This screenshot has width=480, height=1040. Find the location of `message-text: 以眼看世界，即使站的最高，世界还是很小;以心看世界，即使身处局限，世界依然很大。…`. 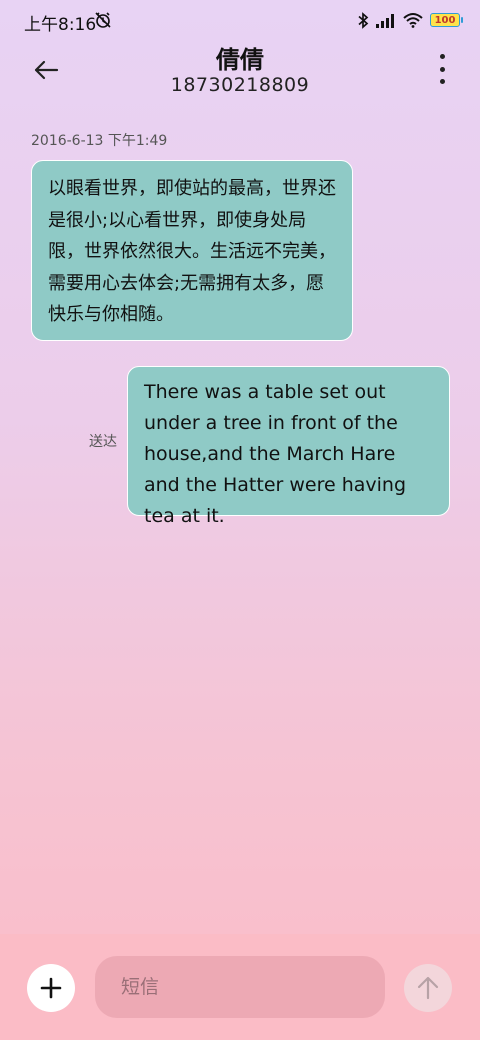

message-text: 以眼看世界，即使站的最高，世界还是很小;以心看世界，即使身处局限，世界依然很大。… is located at coordinates (192, 251).